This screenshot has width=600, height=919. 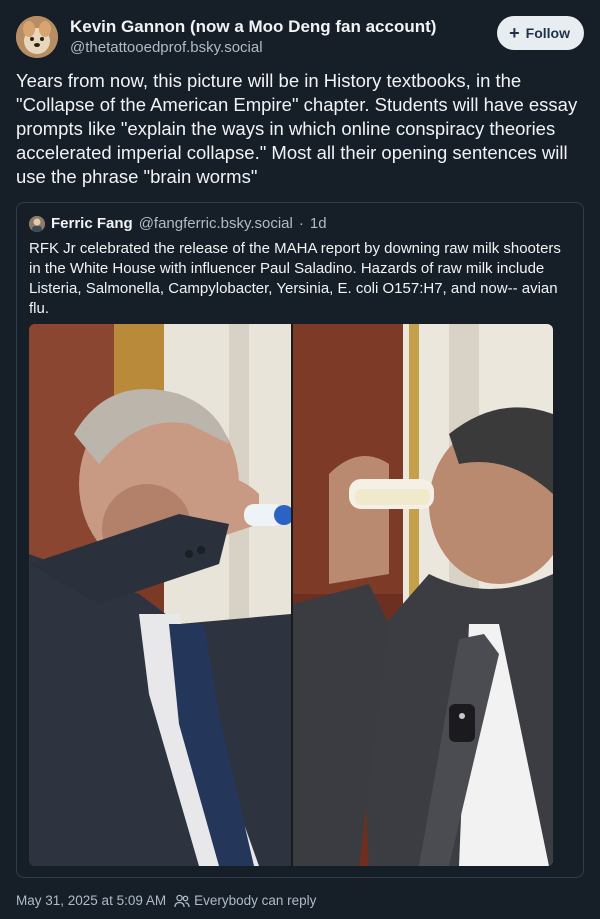 I want to click on post-timestamp: May 31, 2025 at 5:09 AM, so click(x=91, y=900).